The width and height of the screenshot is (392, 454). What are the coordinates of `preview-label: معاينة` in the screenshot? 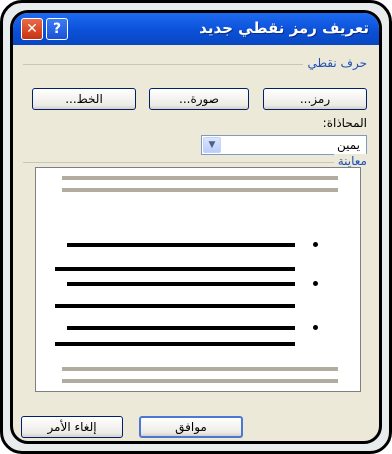 It's located at (350, 161).